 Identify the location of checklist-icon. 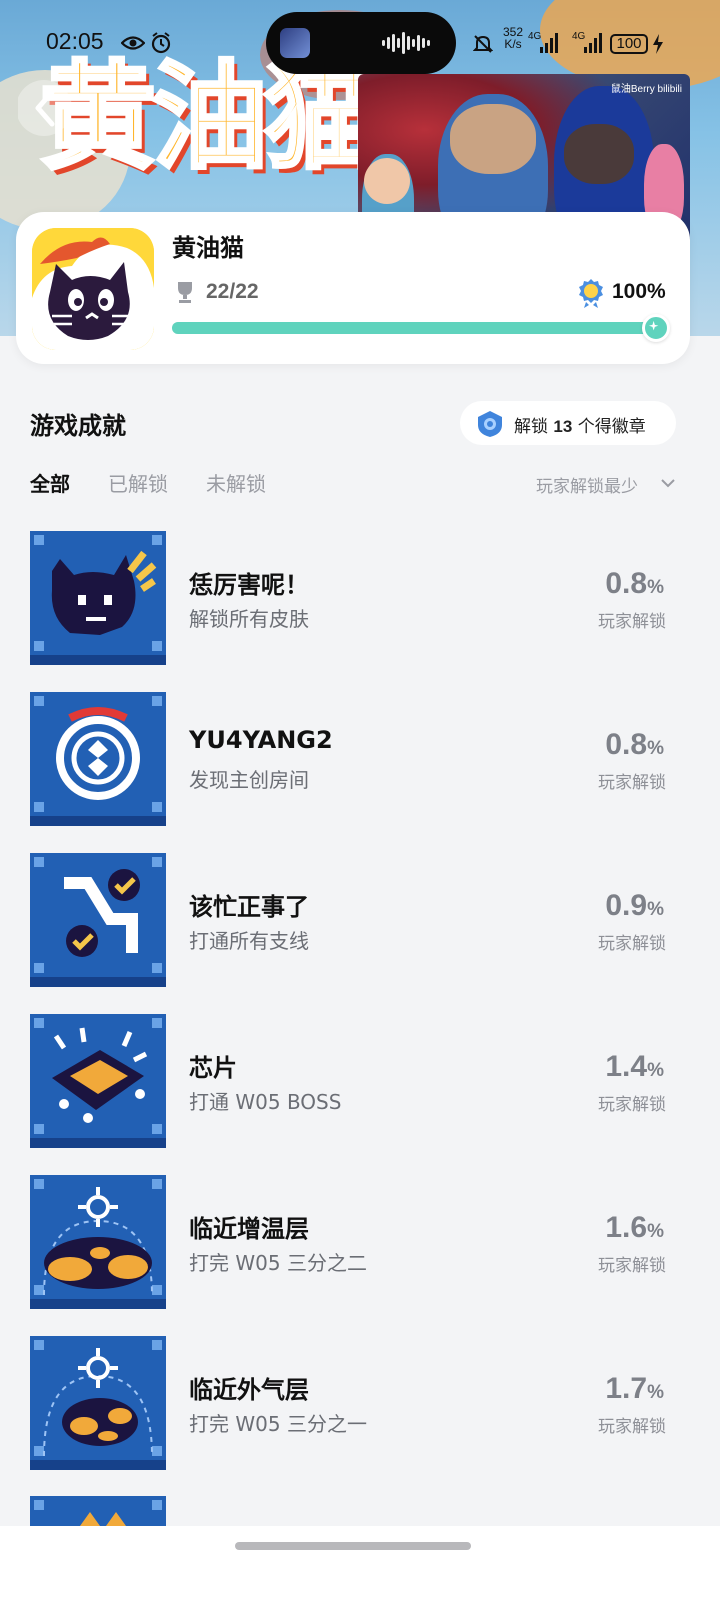
(98, 920).